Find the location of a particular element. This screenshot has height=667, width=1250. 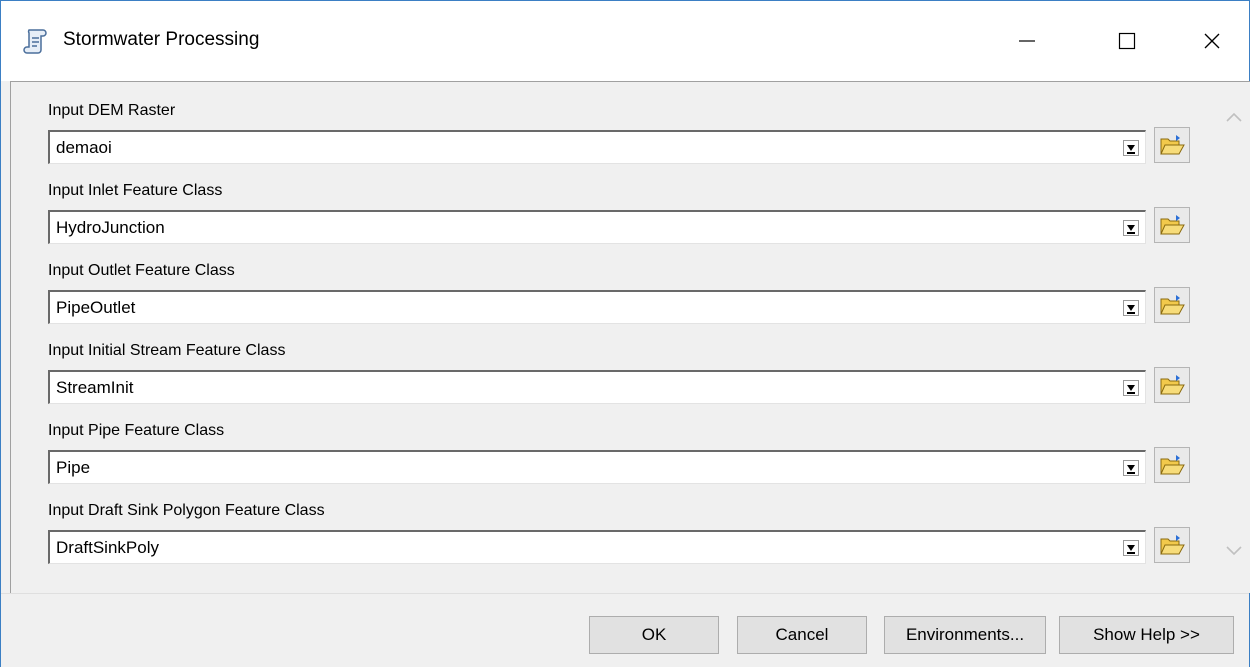

browse-initial-stream-button is located at coordinates (1172, 385).